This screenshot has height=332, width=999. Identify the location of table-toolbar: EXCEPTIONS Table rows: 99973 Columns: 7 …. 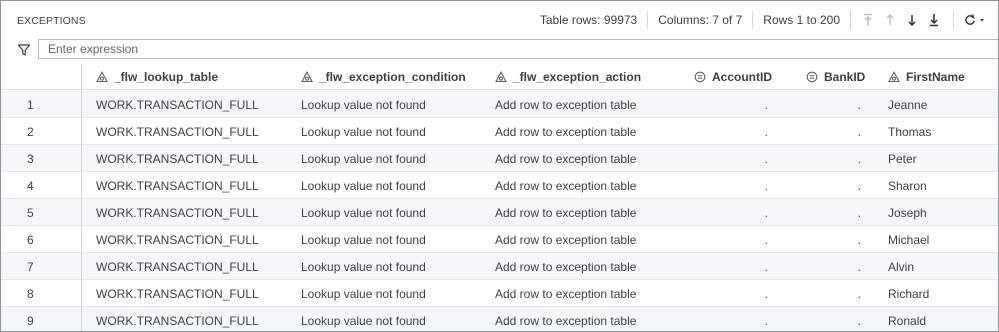
(499, 20).